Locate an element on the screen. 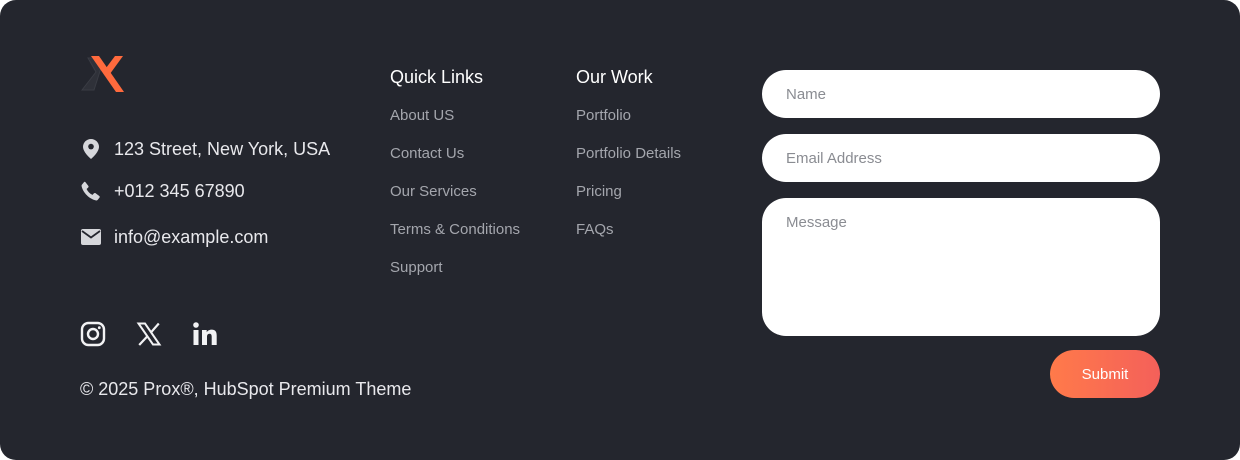 The height and width of the screenshot is (460, 1240). linkedin-icon is located at coordinates (205, 334).